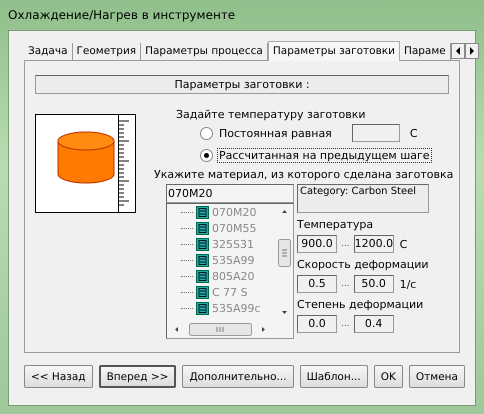 This screenshot has width=484, height=414. What do you see at coordinates (324, 155) in the screenshot?
I see `radio-label: Рассчитанная на предыдущем шаге` at bounding box center [324, 155].